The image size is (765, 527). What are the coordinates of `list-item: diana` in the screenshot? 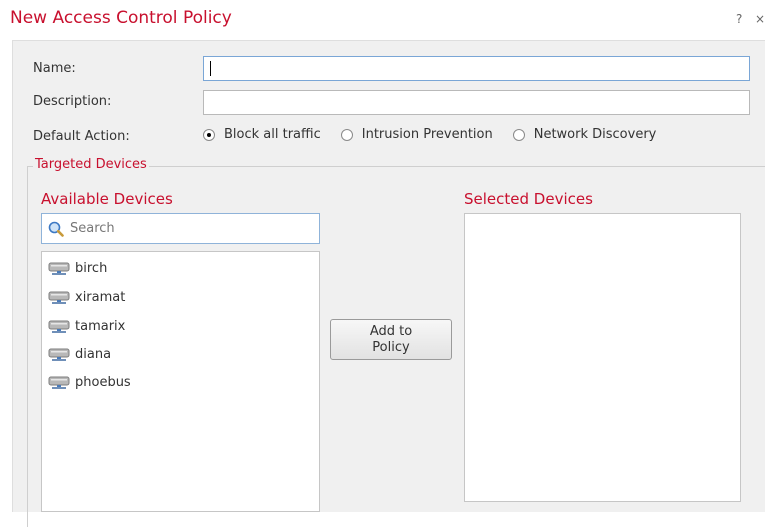 It's located at (79, 354).